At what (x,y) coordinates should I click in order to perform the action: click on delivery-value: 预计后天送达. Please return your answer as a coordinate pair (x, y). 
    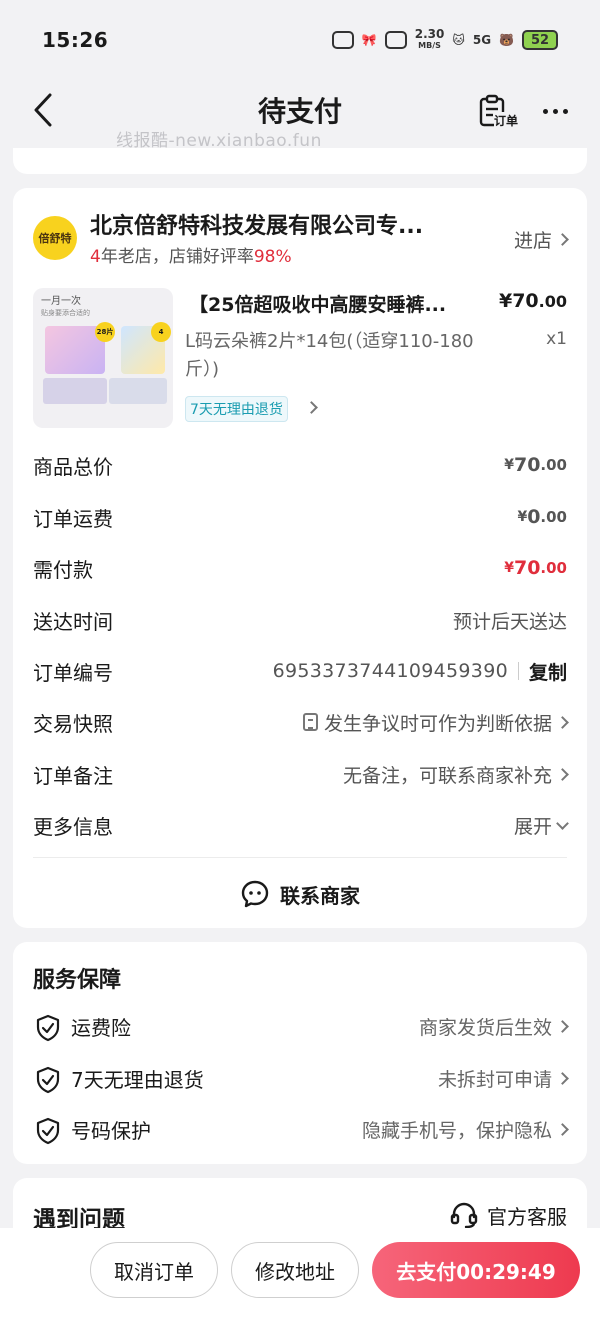
    Looking at the image, I should click on (509, 621).